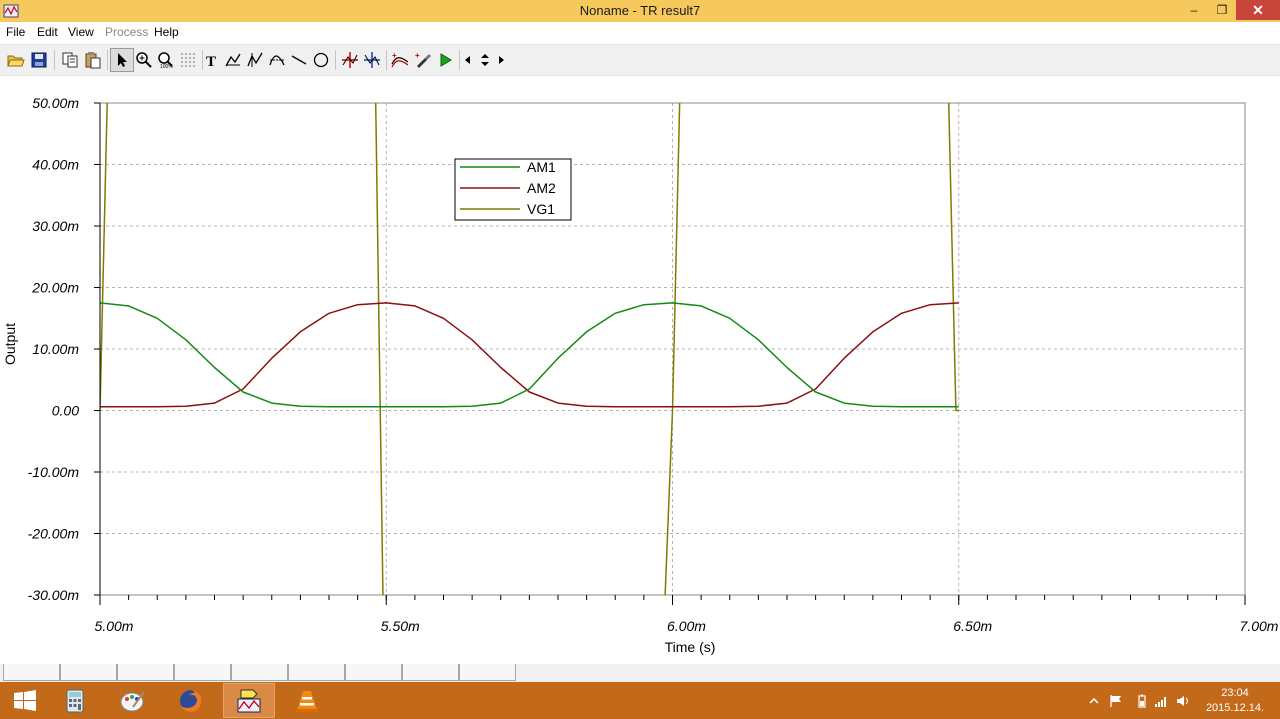 This screenshot has height=719, width=1280. What do you see at coordinates (640, 60) in the screenshot?
I see `toolbar: 100% T + +` at bounding box center [640, 60].